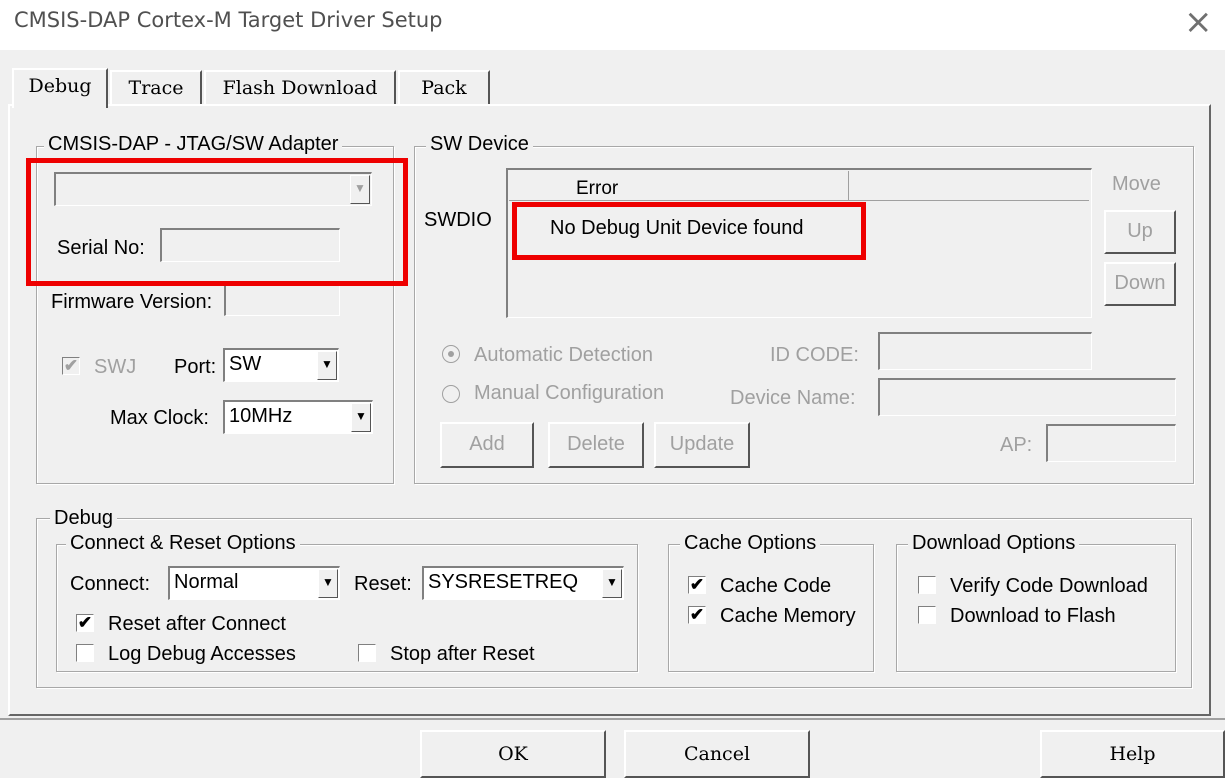  Describe the element at coordinates (245, 364) in the screenshot. I see `port-value: SW` at that location.